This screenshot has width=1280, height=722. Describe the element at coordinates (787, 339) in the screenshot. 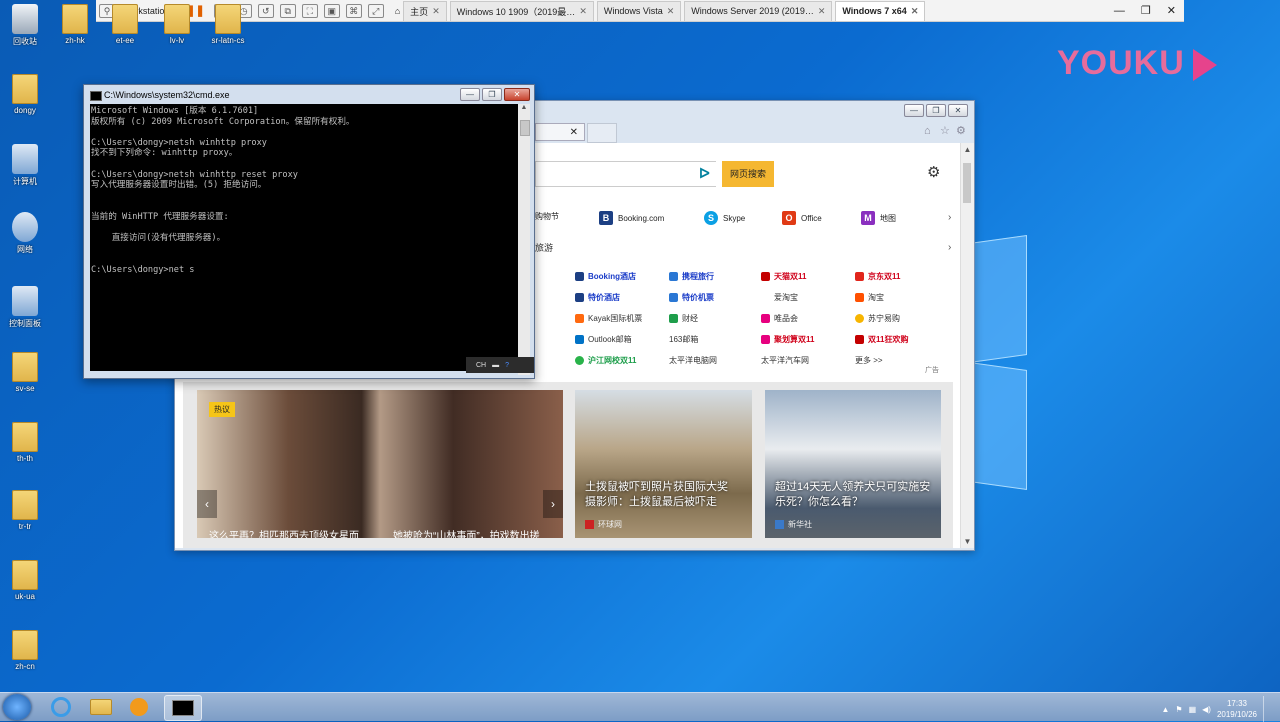

I see `link-juhuasuan: 聚划算双11` at that location.